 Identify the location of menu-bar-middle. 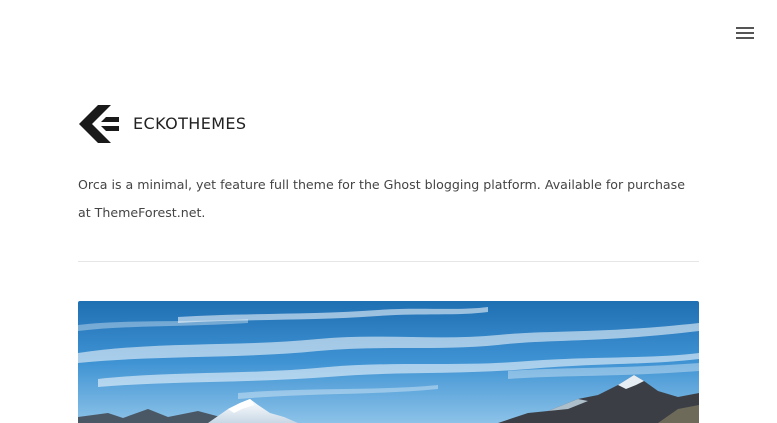
(745, 33).